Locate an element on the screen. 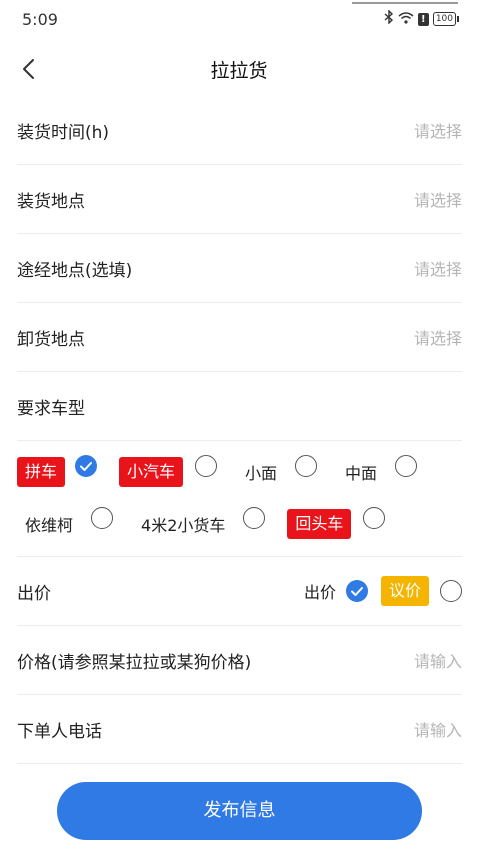 This screenshot has height=850, width=478. vehicle-options-line-1: 拼车 小汽车 小面 中面 is located at coordinates (217, 471).